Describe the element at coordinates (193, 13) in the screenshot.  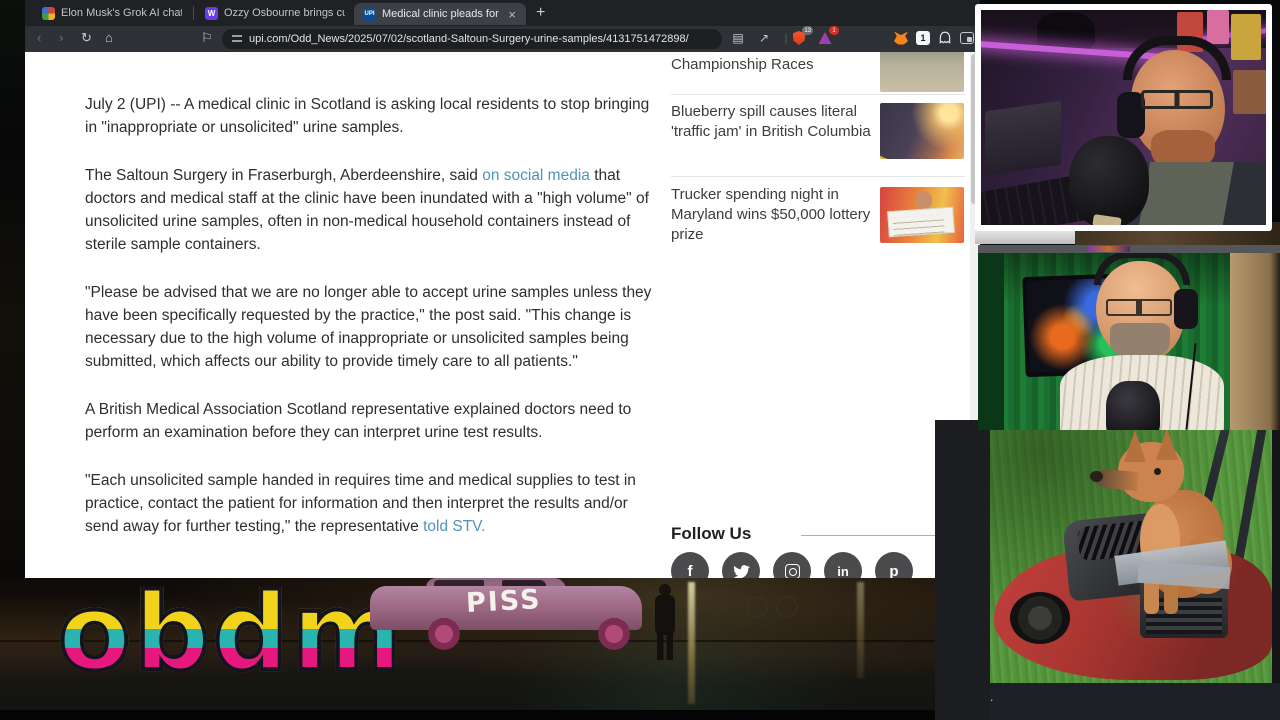
I see `tab-divider` at that location.